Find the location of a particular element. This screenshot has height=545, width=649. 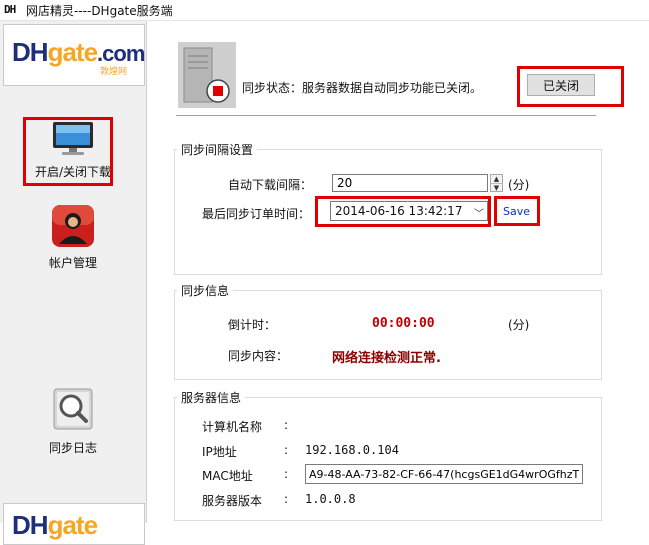

app-icon: DH is located at coordinates (10, 9).